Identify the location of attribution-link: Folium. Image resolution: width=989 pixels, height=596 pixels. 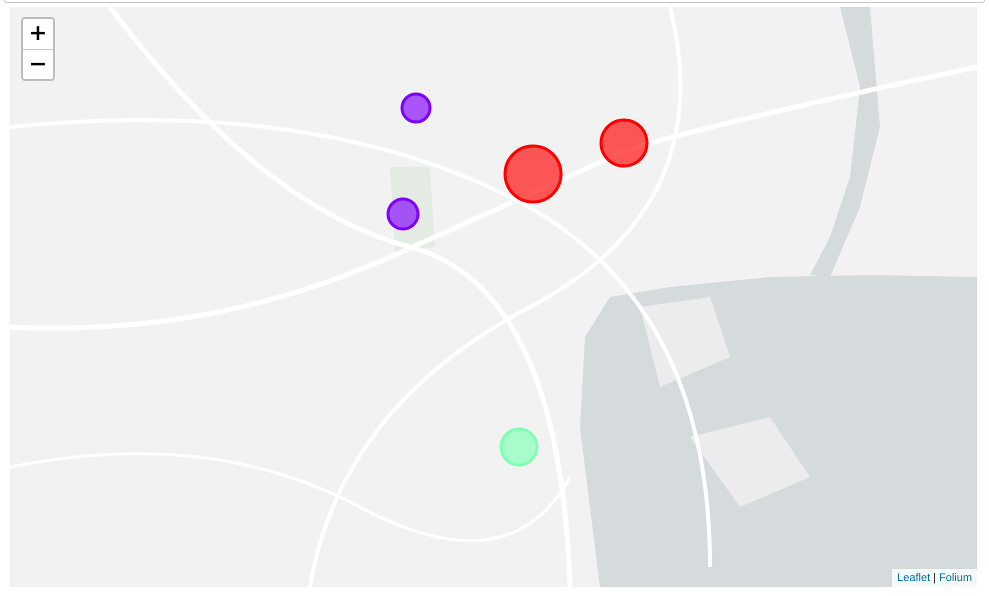
(955, 578).